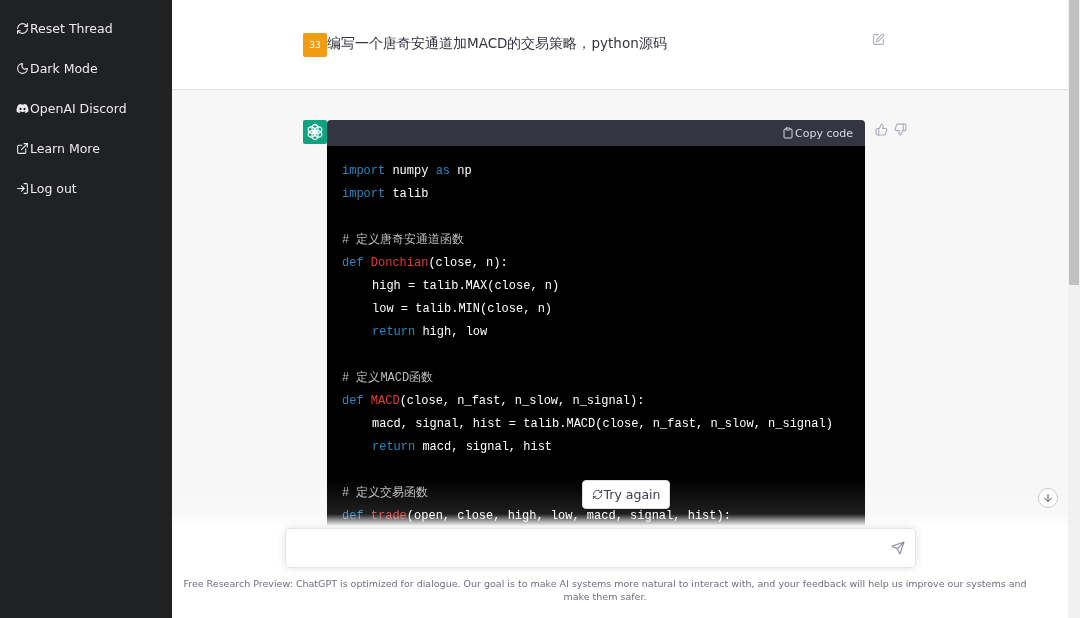  Describe the element at coordinates (900, 129) in the screenshot. I see `thumbs-down-icon` at that location.